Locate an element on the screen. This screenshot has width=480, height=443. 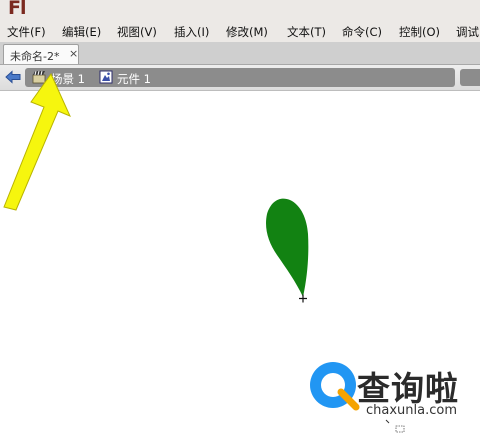
cursor-mark is located at coordinates (387, 421).